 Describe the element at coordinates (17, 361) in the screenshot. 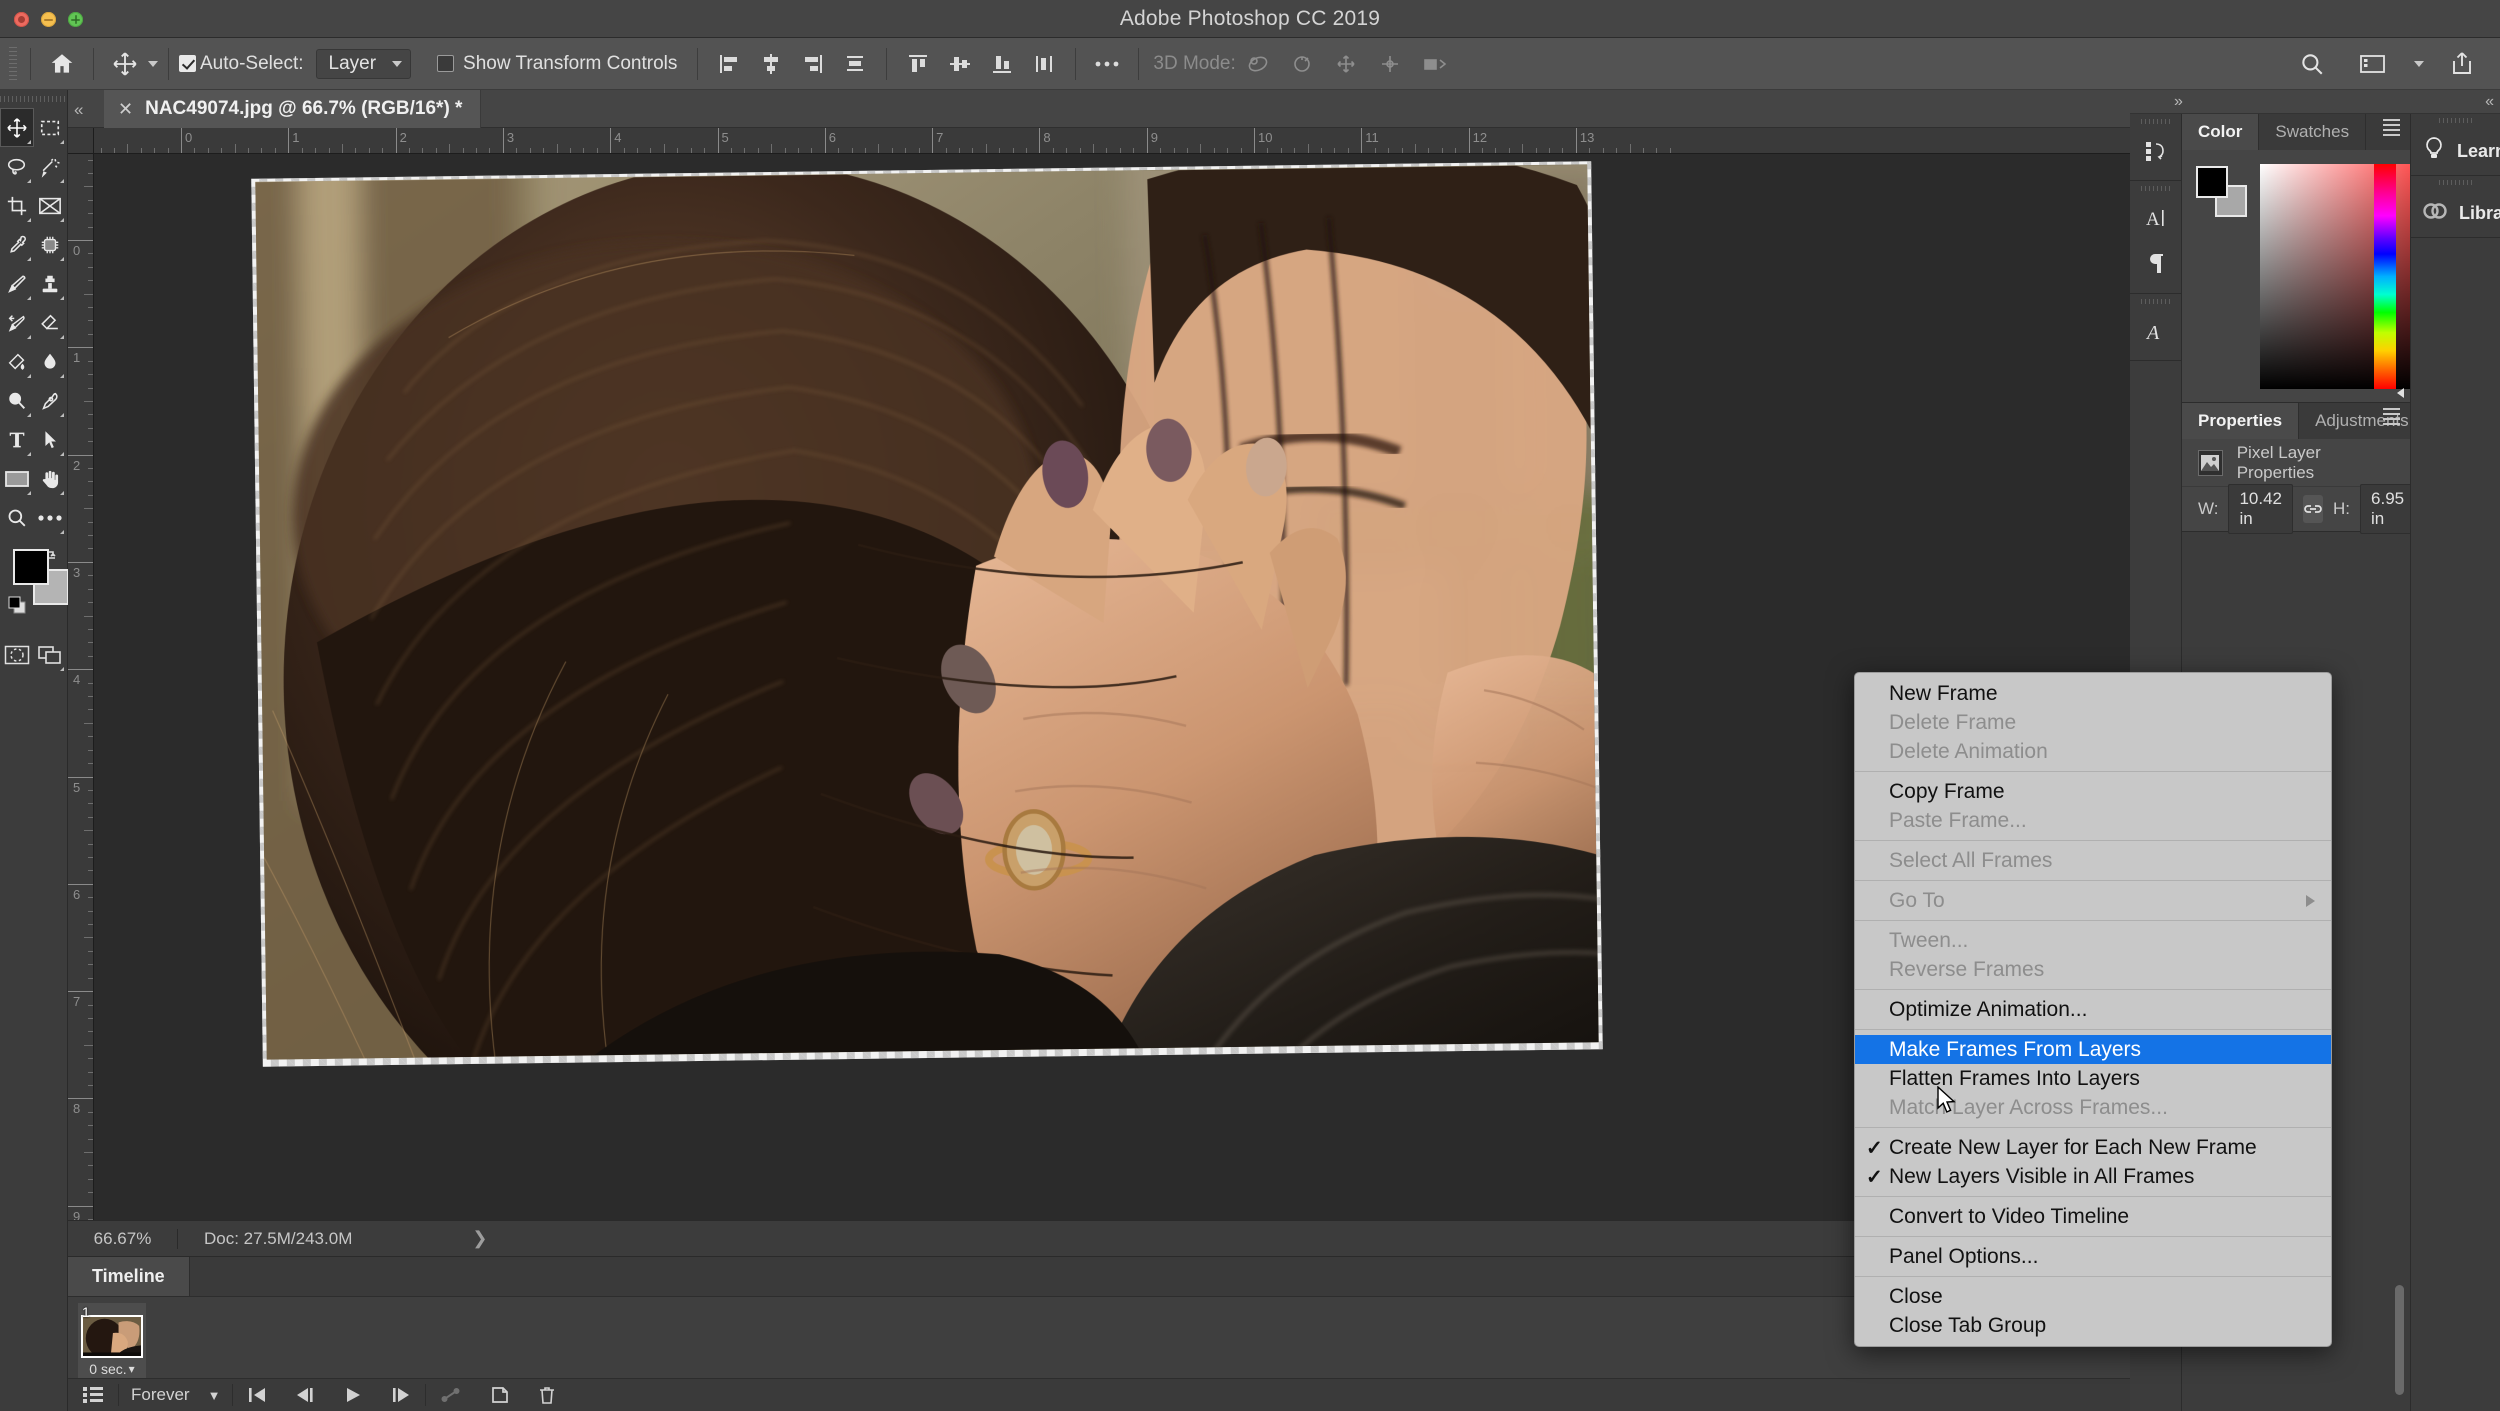

I see `gradient-tool` at that location.